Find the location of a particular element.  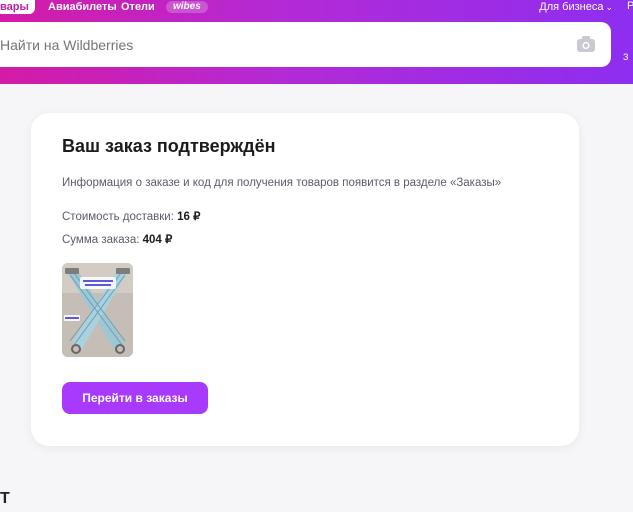

product-thumbnail is located at coordinates (97, 310).